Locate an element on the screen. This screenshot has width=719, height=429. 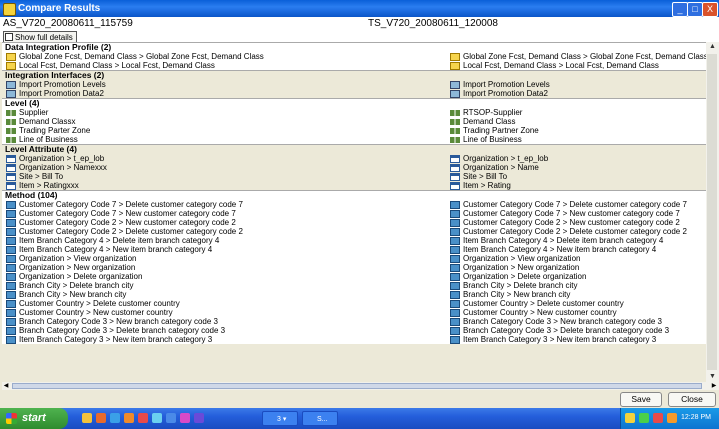
left-item: Branch City > New branch city is located at coordinates (226, 294).